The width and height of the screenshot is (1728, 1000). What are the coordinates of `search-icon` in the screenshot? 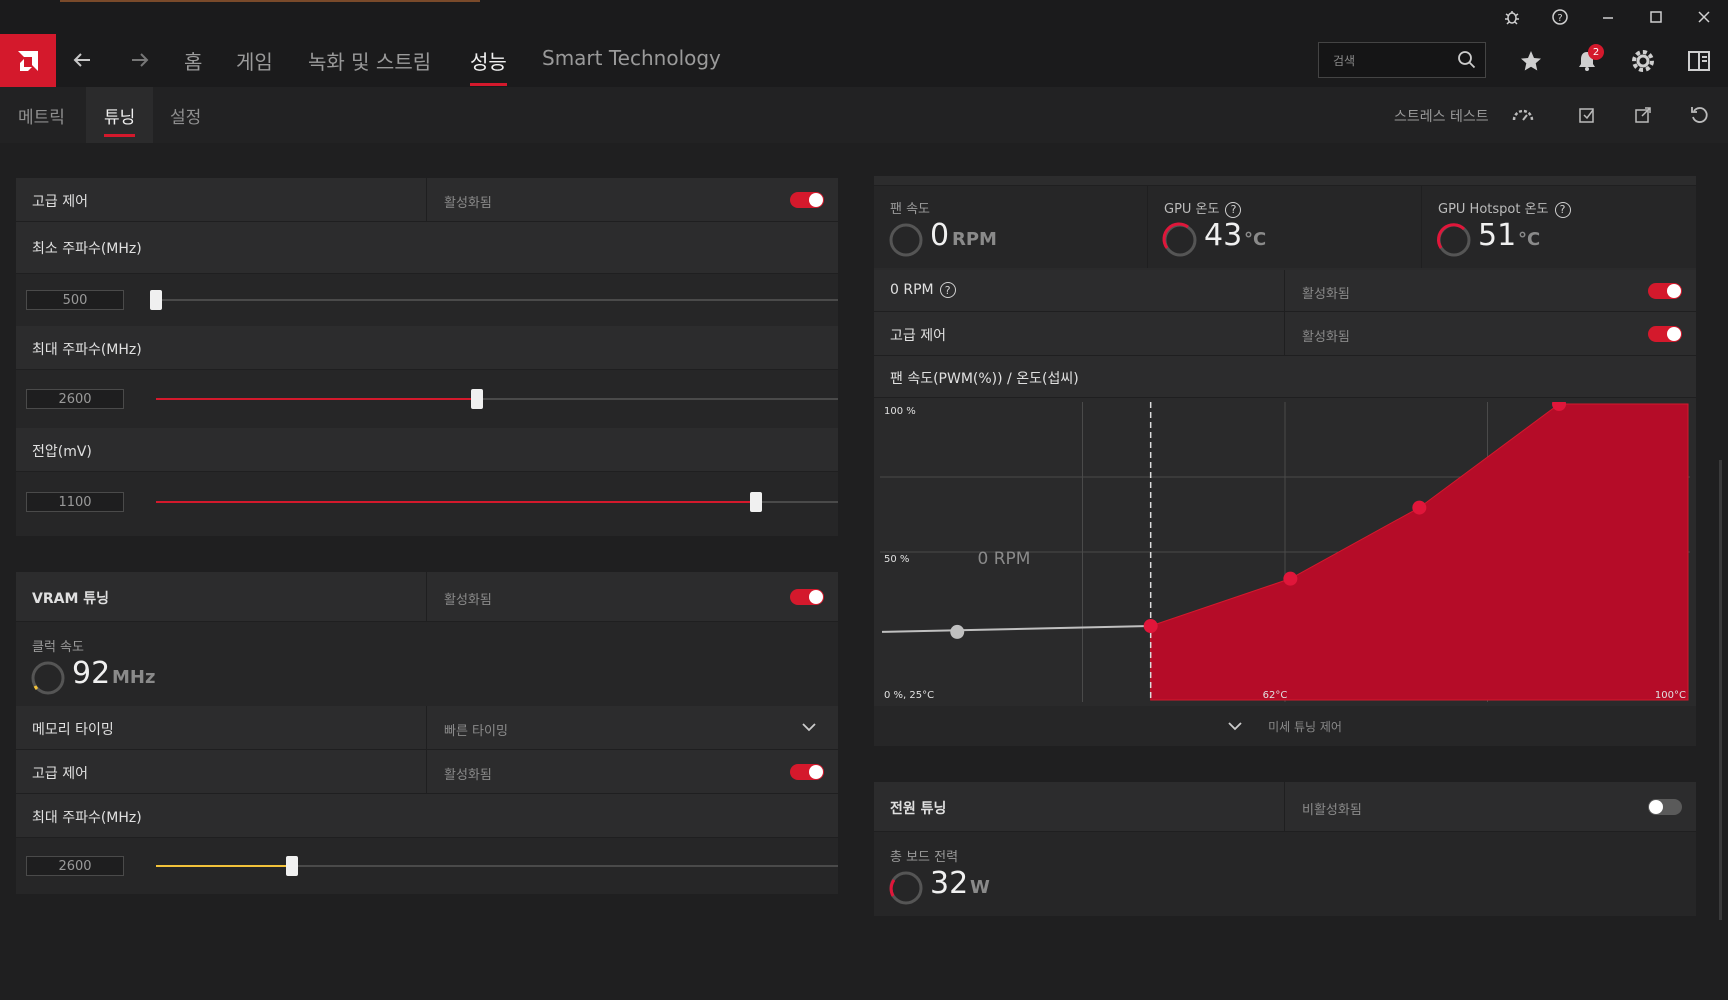 It's located at (1467, 61).